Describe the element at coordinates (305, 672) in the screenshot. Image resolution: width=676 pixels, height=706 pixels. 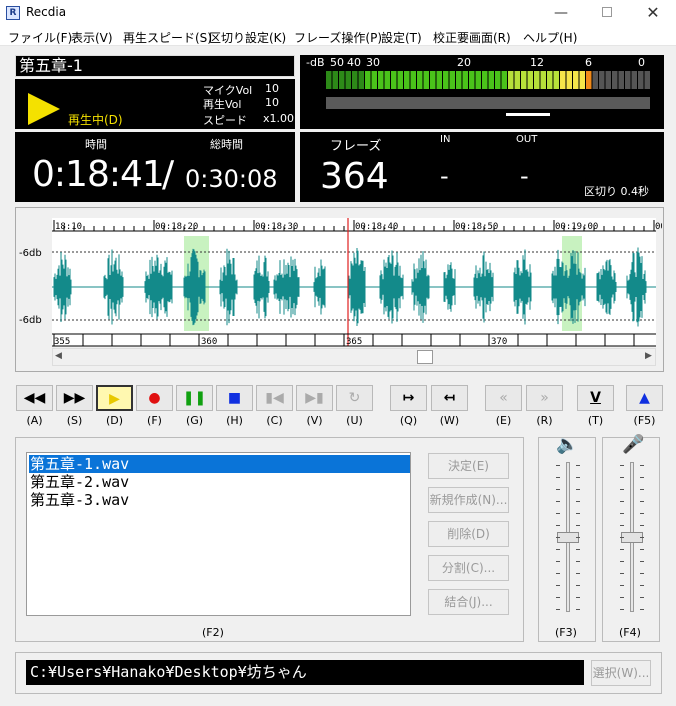
I see `folder-path: C:¥Users¥Hanako¥Desktop¥坊ちゃん` at that location.